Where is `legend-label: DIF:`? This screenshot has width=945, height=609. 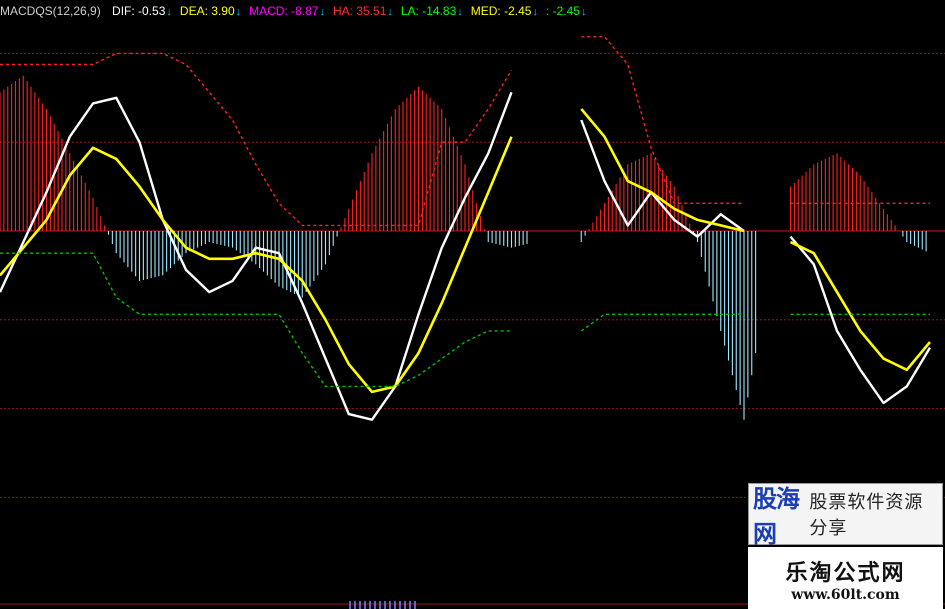
legend-label: DIF: is located at coordinates (123, 11).